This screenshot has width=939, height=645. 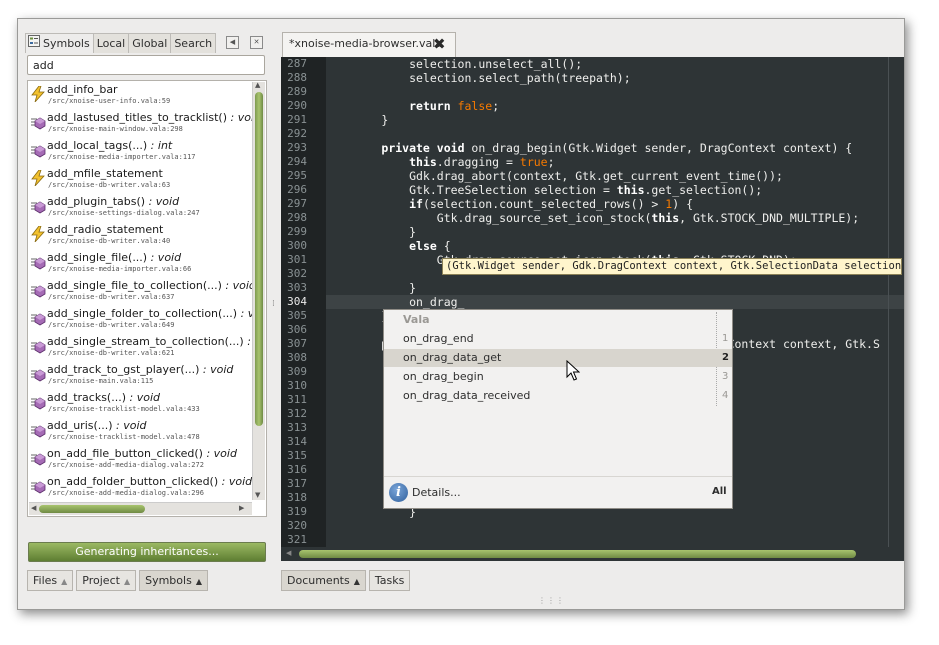 What do you see at coordinates (297, 525) in the screenshot?
I see `line-number: 320` at bounding box center [297, 525].